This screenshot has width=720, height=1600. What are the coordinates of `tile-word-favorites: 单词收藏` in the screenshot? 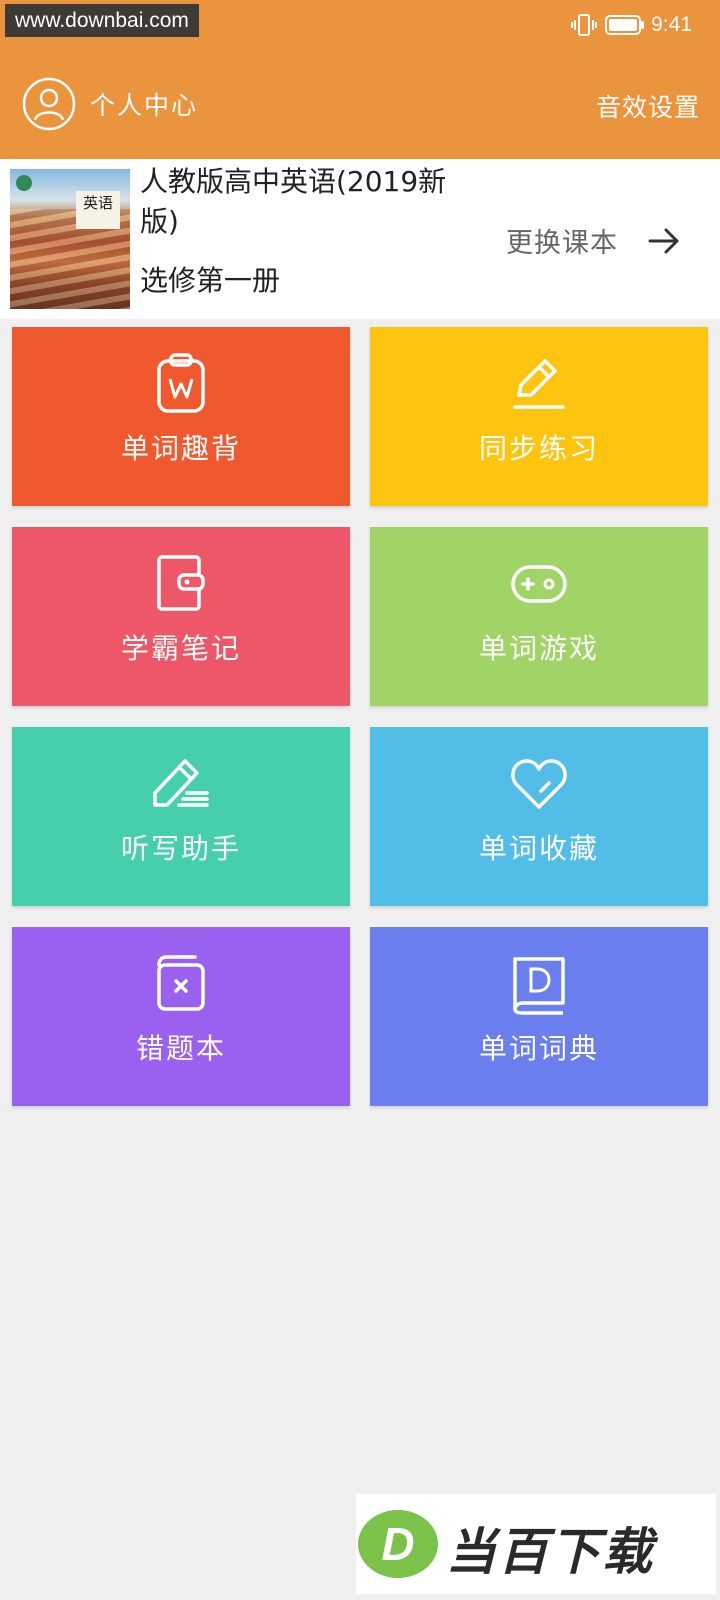 It's located at (539, 816).